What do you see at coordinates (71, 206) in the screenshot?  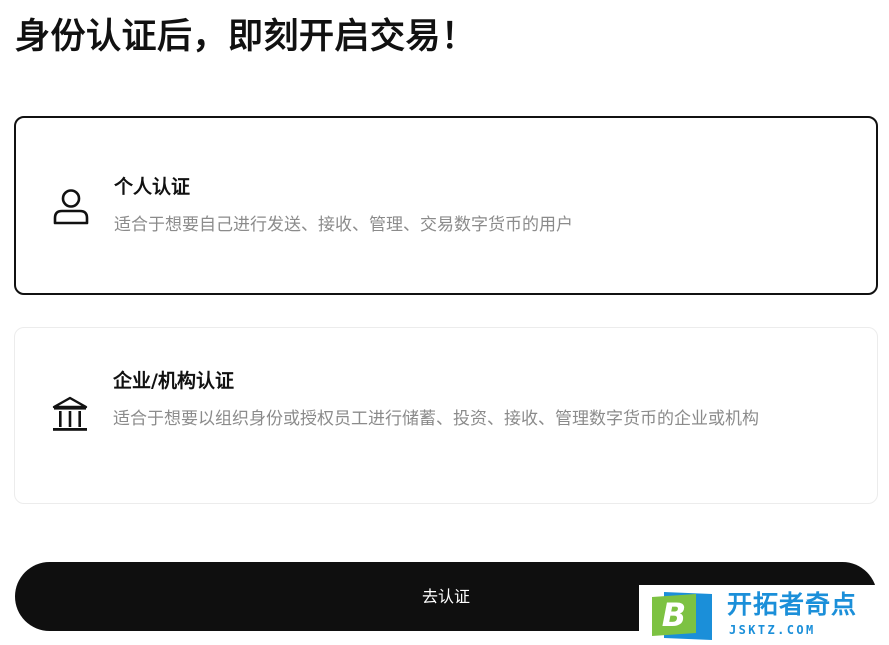 I see `user-icon` at bounding box center [71, 206].